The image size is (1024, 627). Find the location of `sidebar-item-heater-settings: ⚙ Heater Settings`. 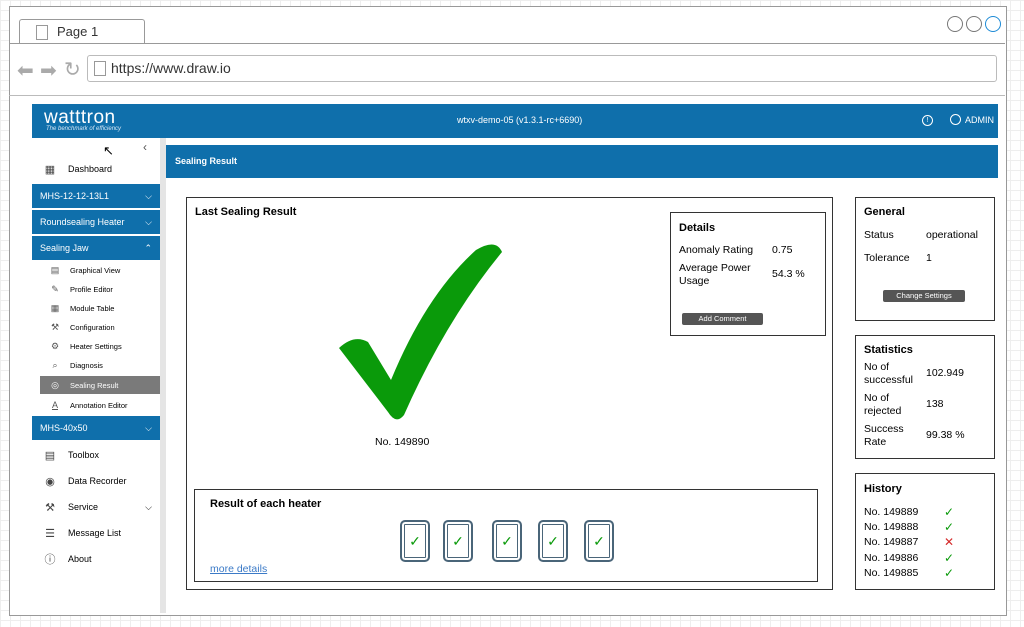

sidebar-item-heater-settings: ⚙ Heater Settings is located at coordinates (100, 346).